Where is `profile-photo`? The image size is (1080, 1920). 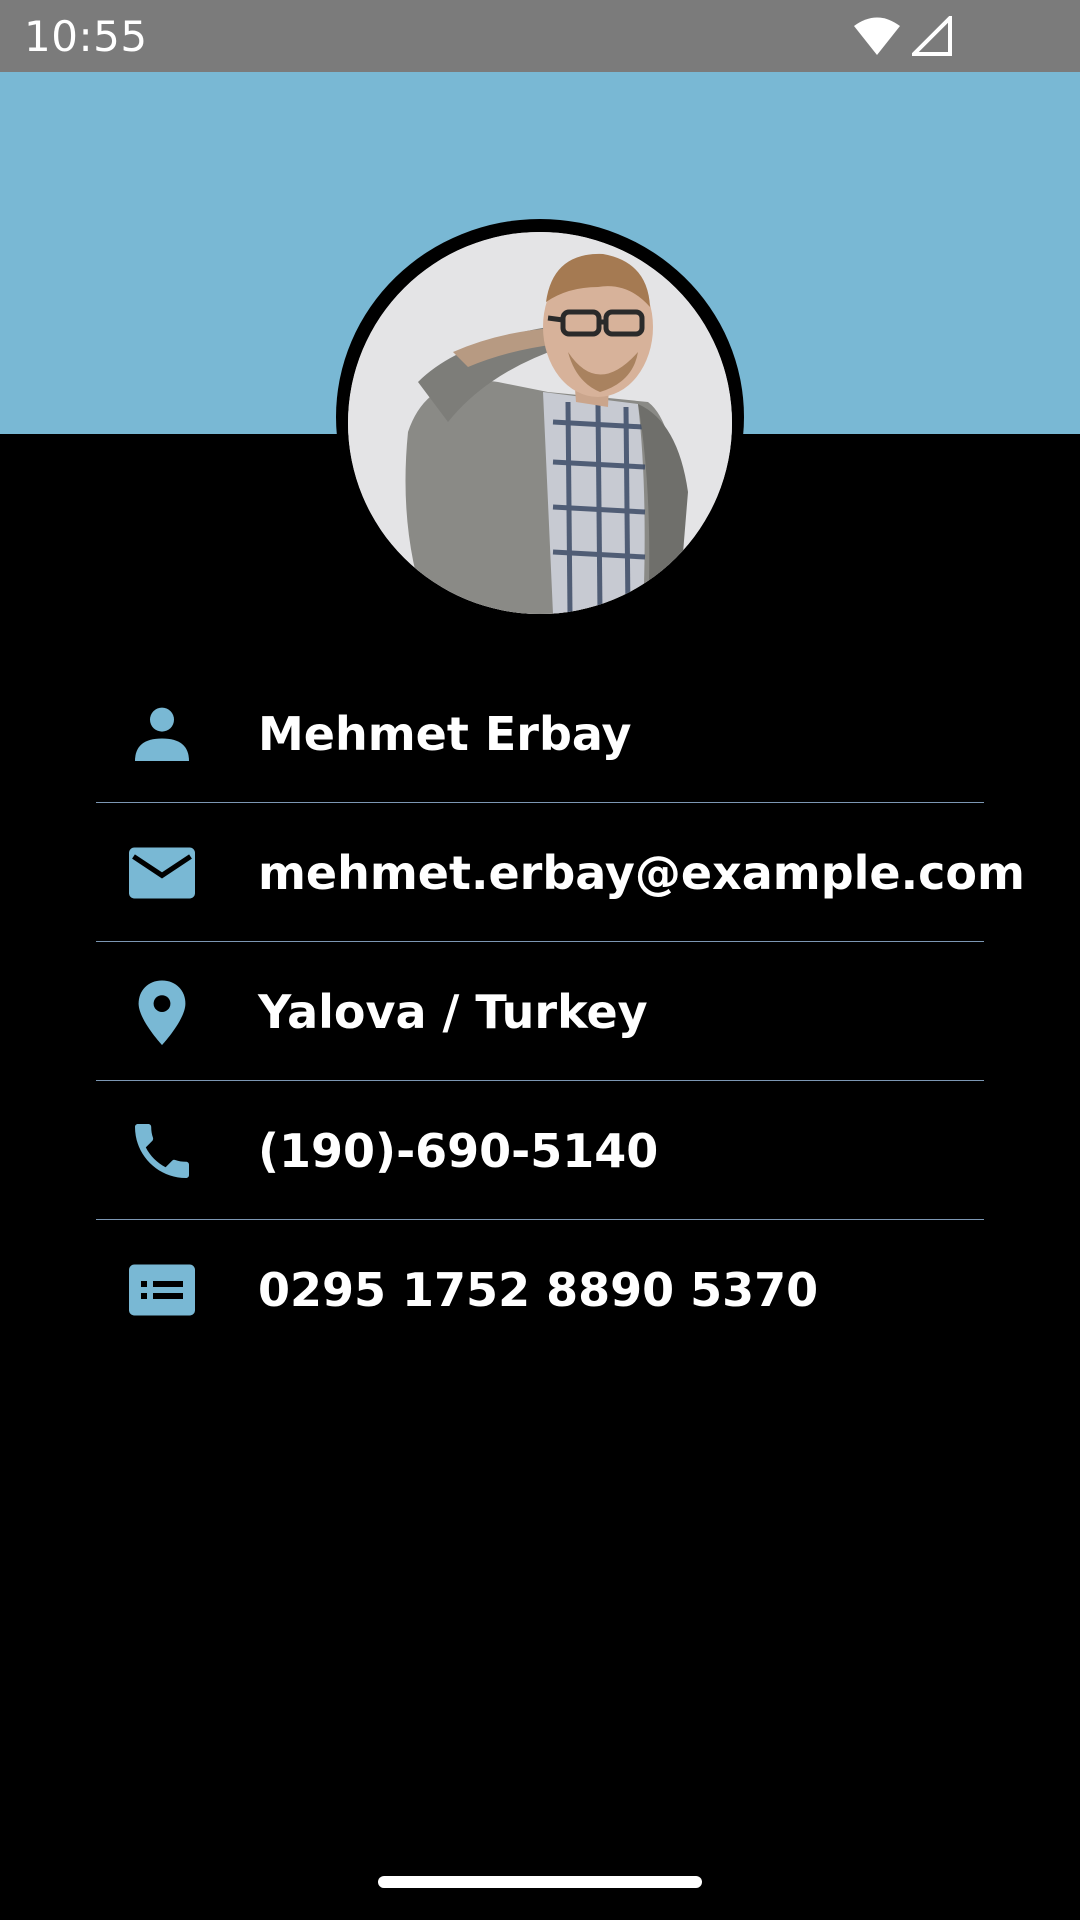 profile-photo is located at coordinates (540, 423).